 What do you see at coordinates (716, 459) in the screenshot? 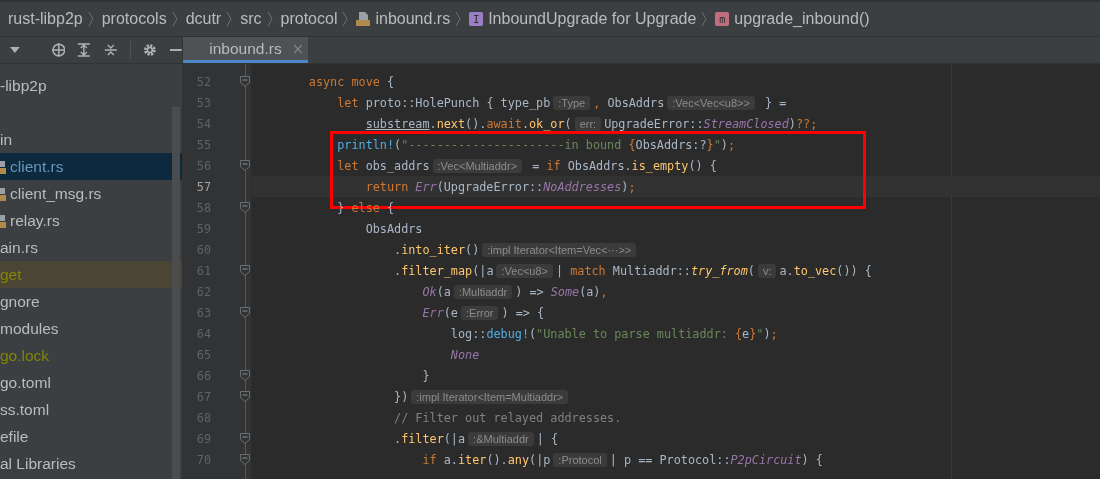
I see `code-text: | p == Protocol::P2pCircuit) {` at bounding box center [716, 459].